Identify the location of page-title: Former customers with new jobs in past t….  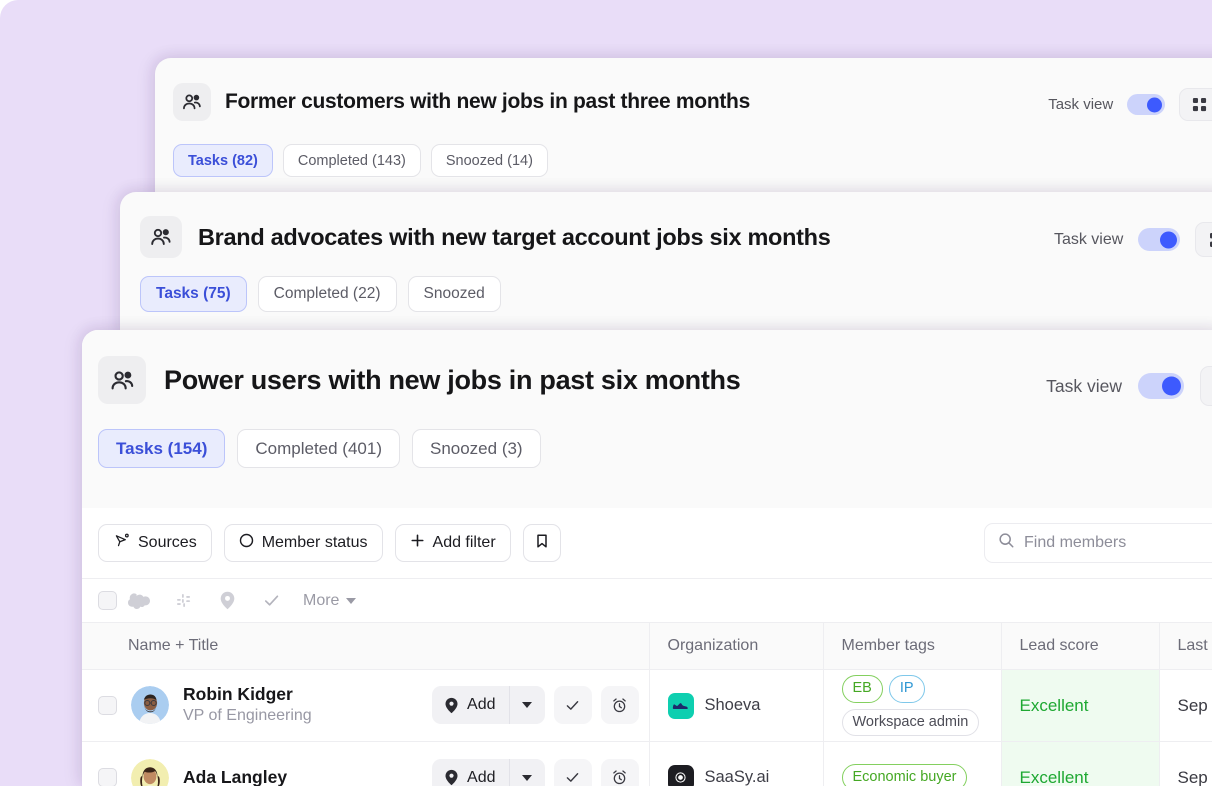
(487, 101).